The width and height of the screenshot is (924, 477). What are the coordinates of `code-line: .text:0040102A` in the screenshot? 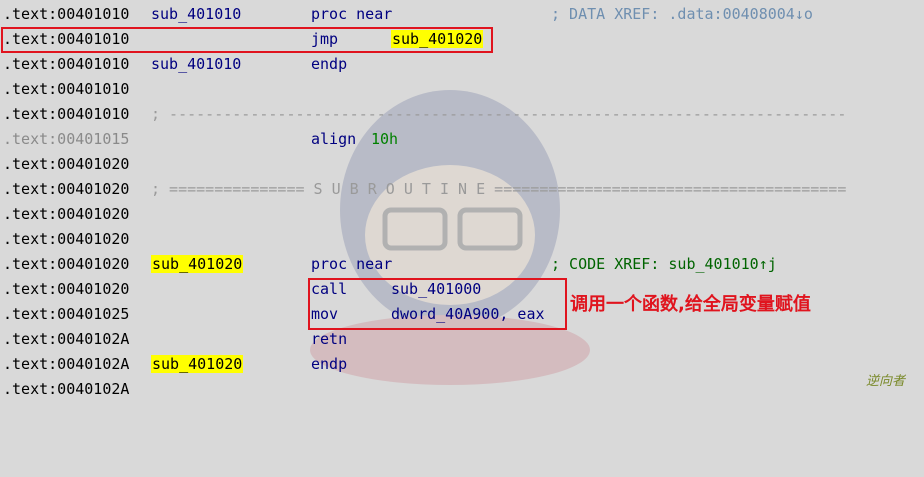 It's located at (64, 389).